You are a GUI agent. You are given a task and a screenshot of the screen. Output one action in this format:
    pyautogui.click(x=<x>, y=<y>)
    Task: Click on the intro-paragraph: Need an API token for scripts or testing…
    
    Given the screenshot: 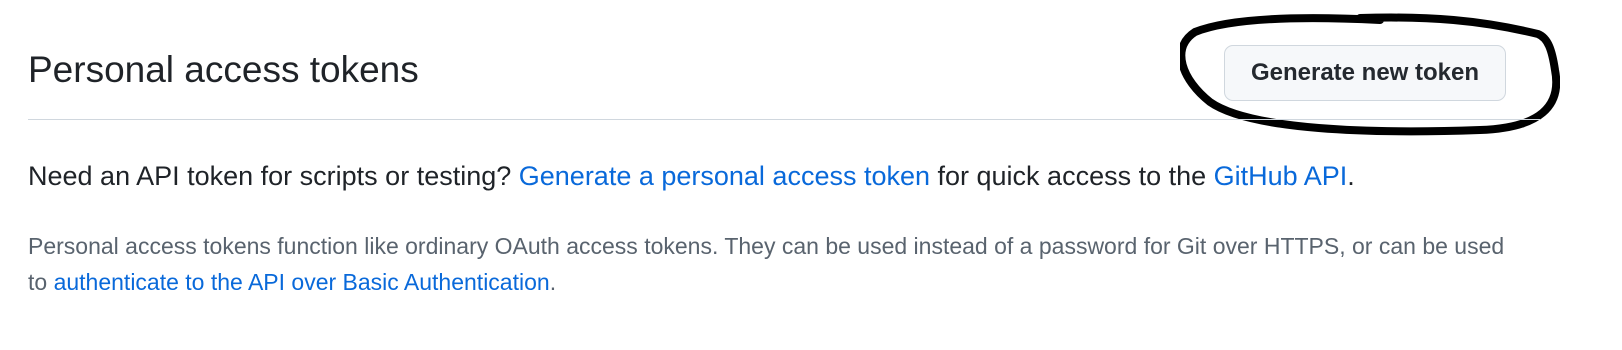 What is the action you would take?
    pyautogui.click(x=691, y=176)
    